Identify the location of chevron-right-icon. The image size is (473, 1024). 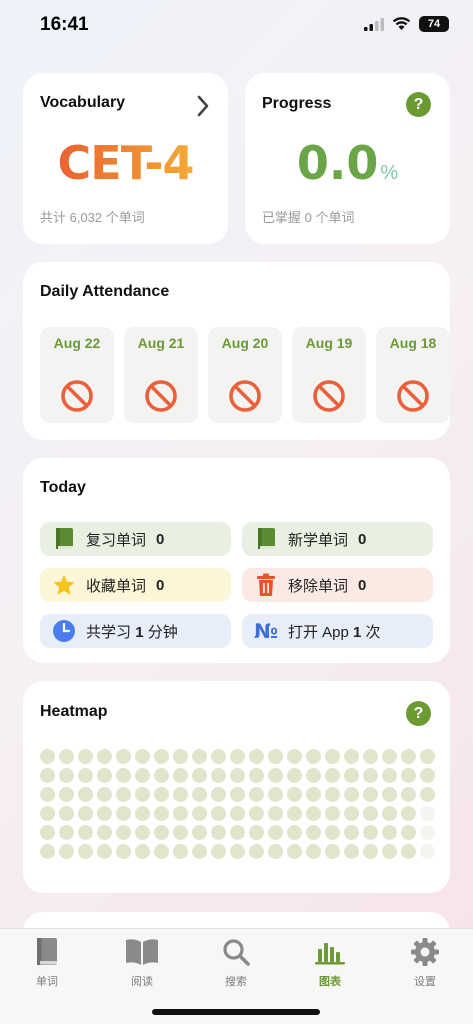
(203, 106).